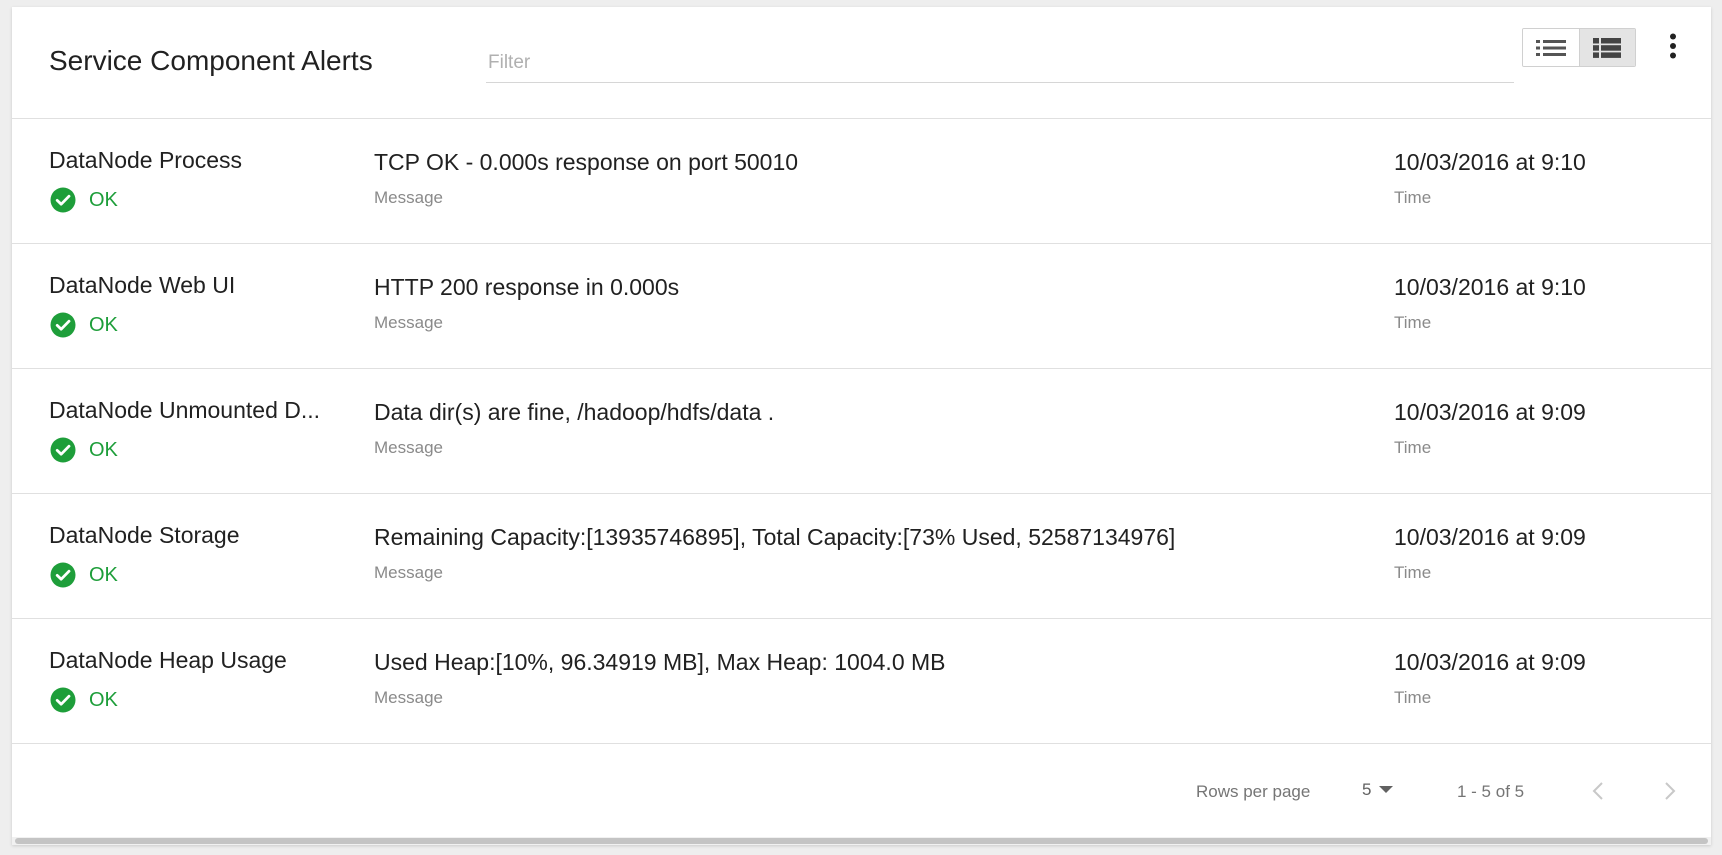 Image resolution: width=1722 pixels, height=855 pixels. I want to click on rows-per-page-value: 5, so click(1367, 789).